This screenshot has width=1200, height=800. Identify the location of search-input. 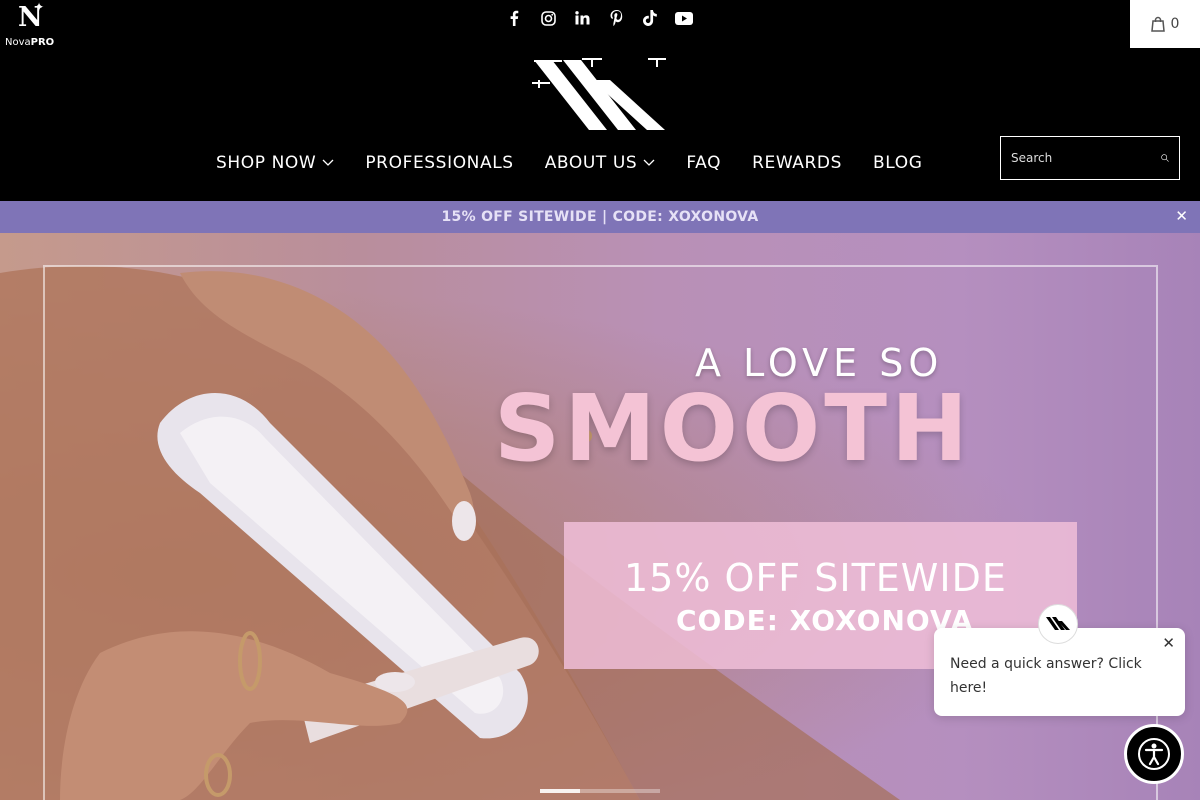
(1086, 158).